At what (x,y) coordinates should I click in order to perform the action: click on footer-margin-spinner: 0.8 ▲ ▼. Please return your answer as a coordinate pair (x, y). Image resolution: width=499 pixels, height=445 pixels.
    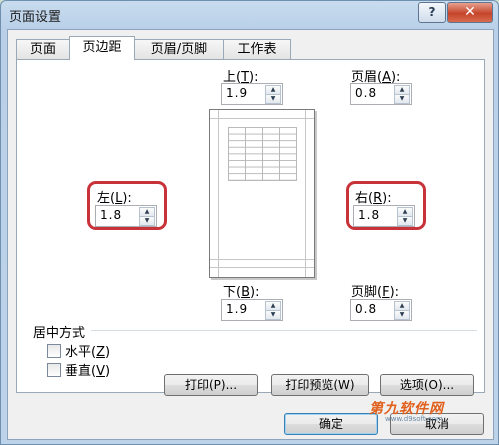
    Looking at the image, I should click on (381, 310).